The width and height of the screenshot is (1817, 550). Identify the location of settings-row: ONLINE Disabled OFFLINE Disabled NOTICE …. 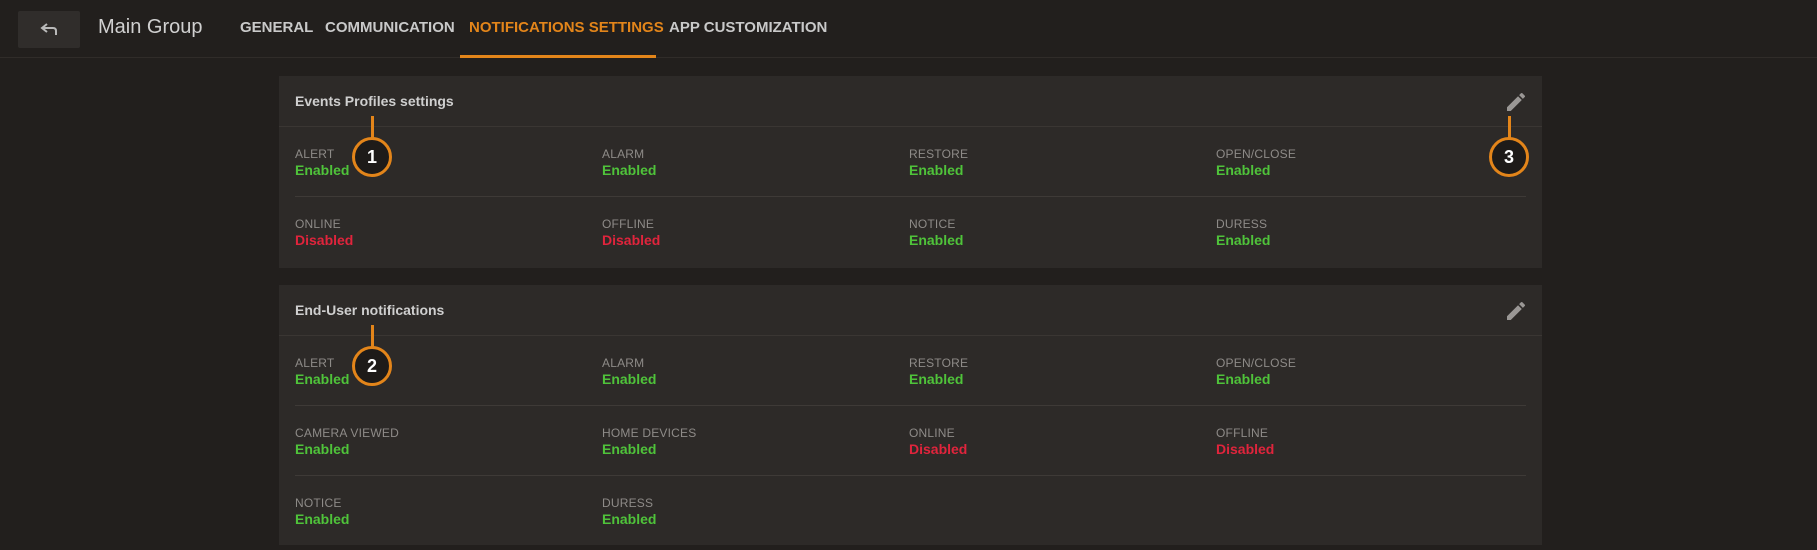
(910, 232).